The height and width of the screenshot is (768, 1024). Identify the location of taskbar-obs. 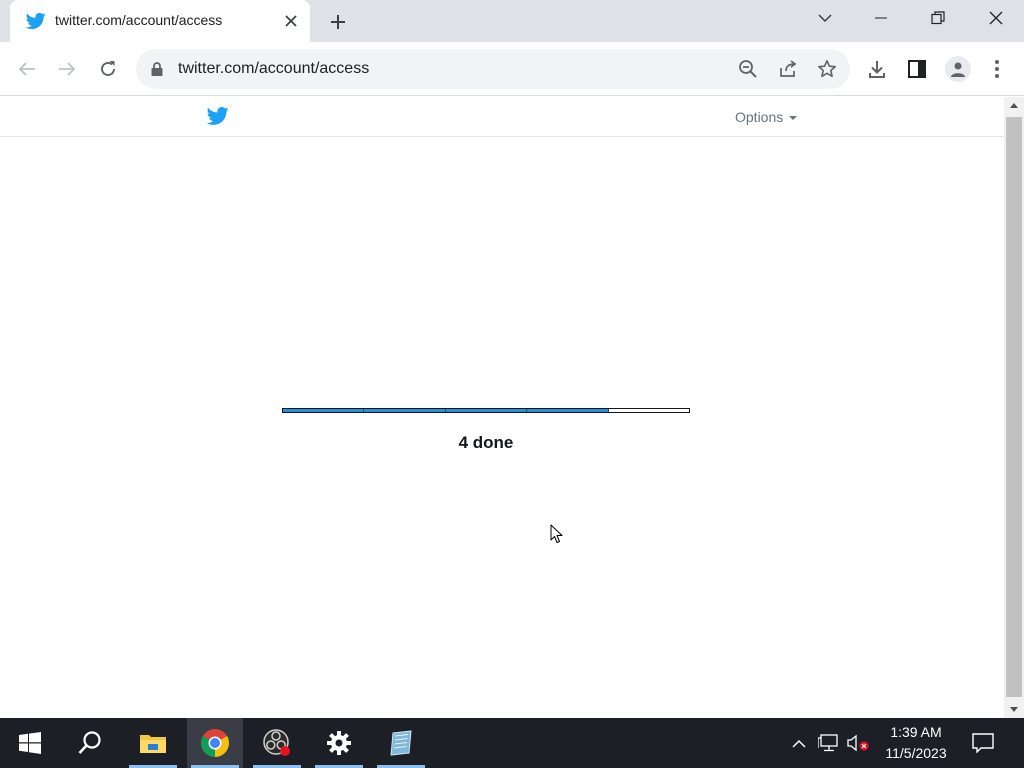
(277, 743).